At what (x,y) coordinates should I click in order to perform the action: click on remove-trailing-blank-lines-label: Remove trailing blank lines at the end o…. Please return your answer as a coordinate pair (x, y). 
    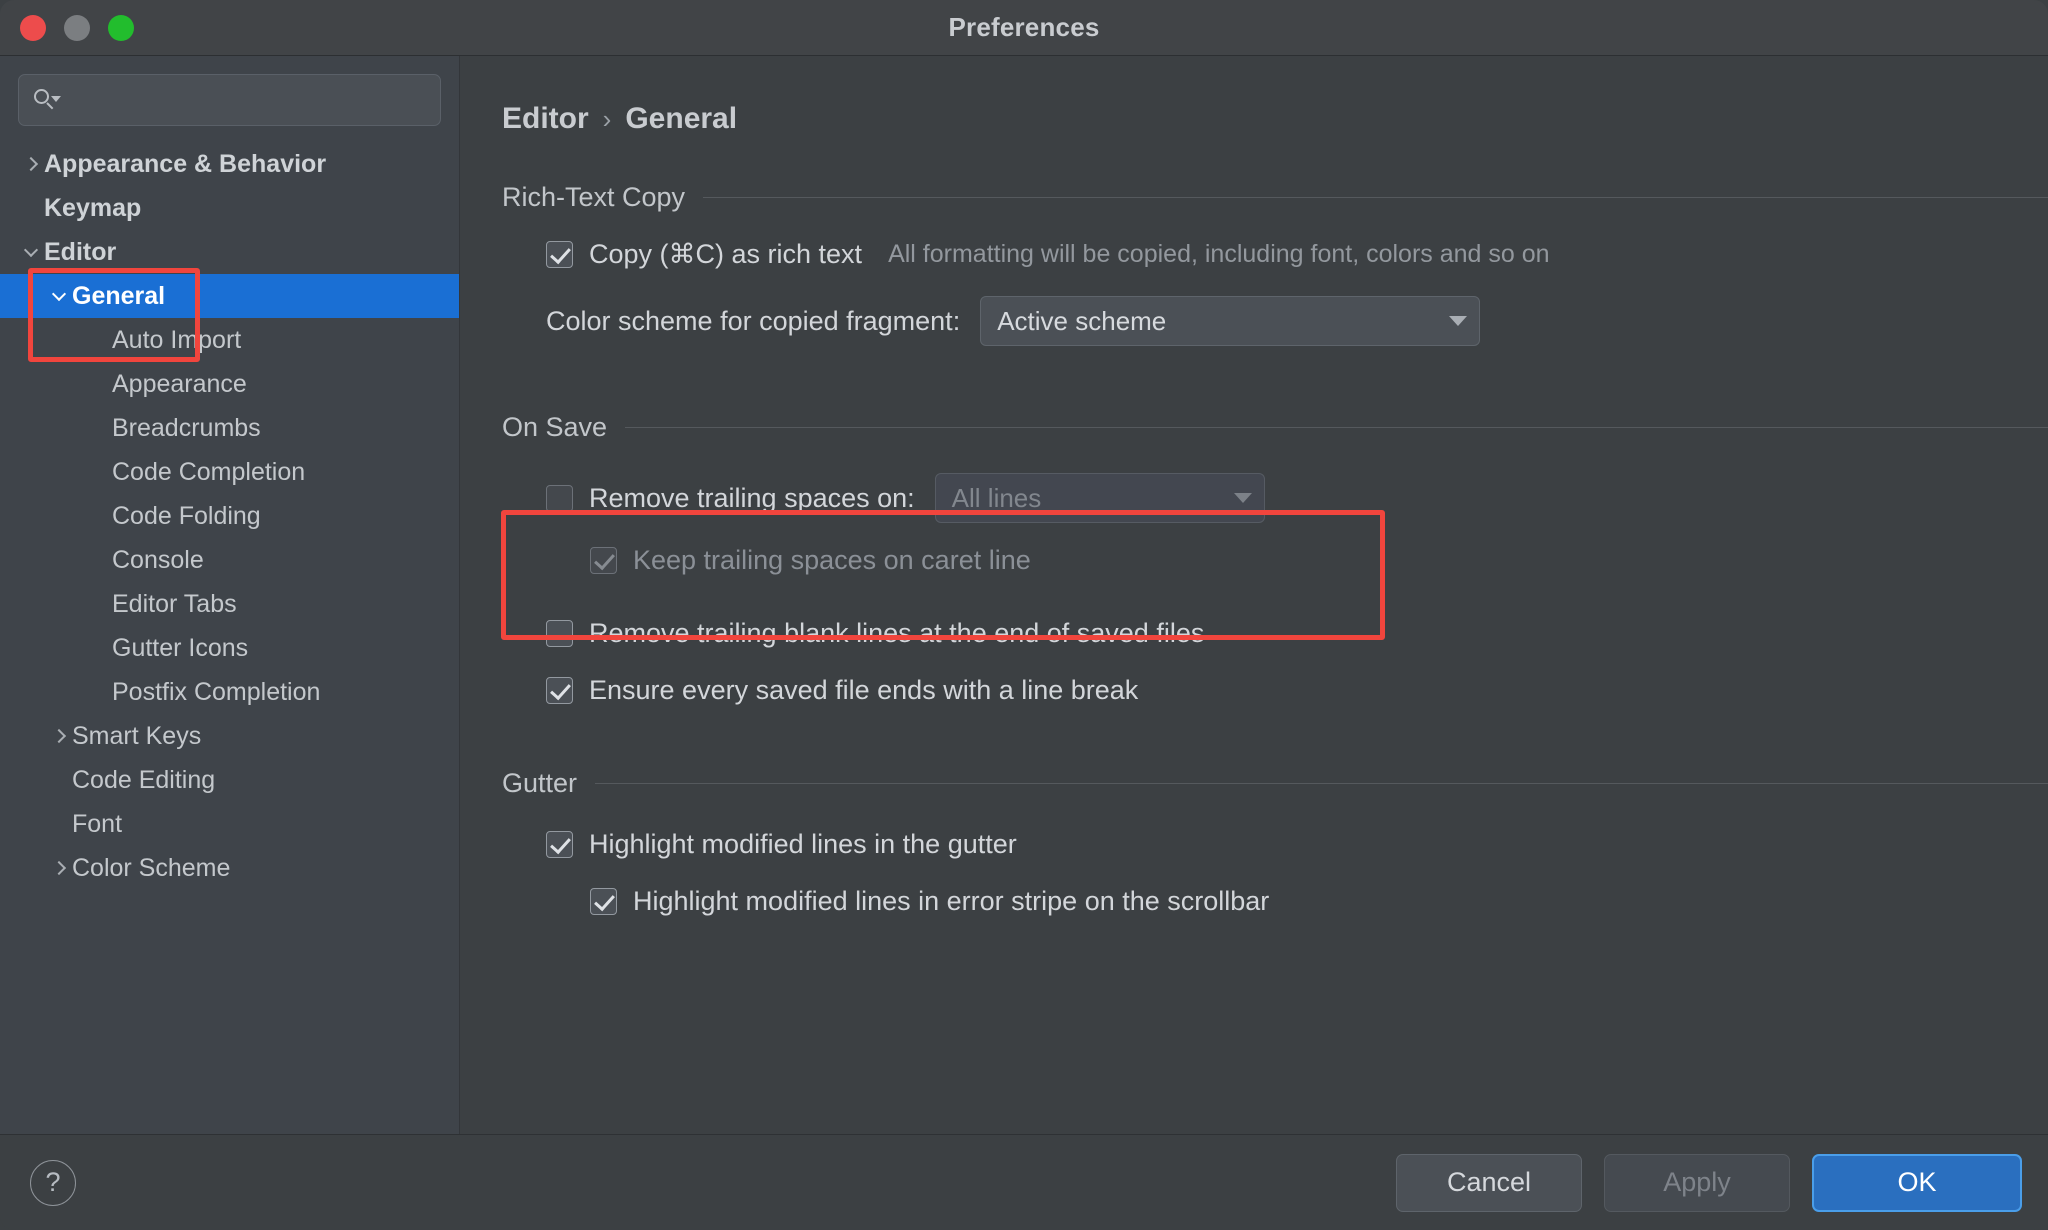
    Looking at the image, I should click on (896, 633).